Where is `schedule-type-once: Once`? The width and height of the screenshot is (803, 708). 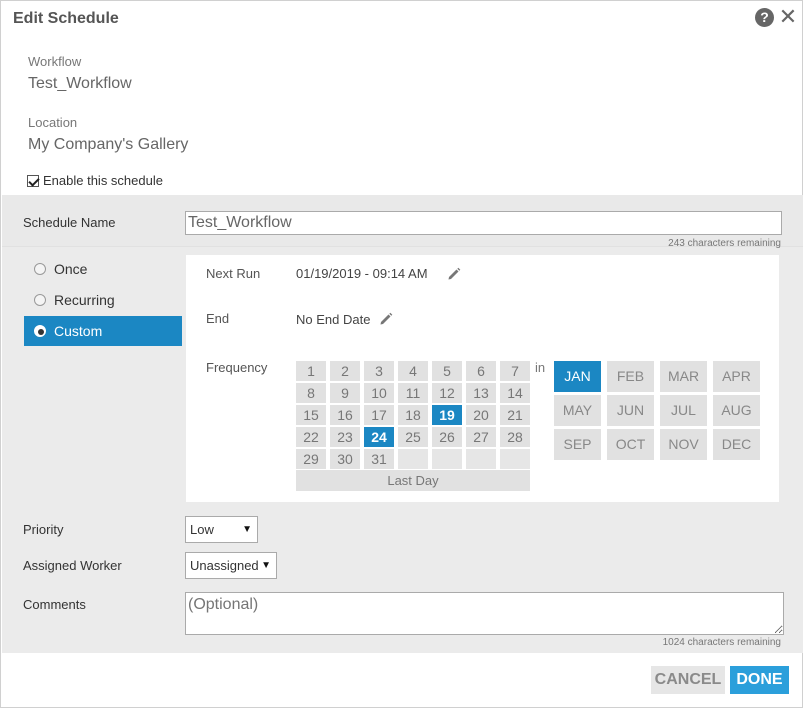 schedule-type-once: Once is located at coordinates (103, 269).